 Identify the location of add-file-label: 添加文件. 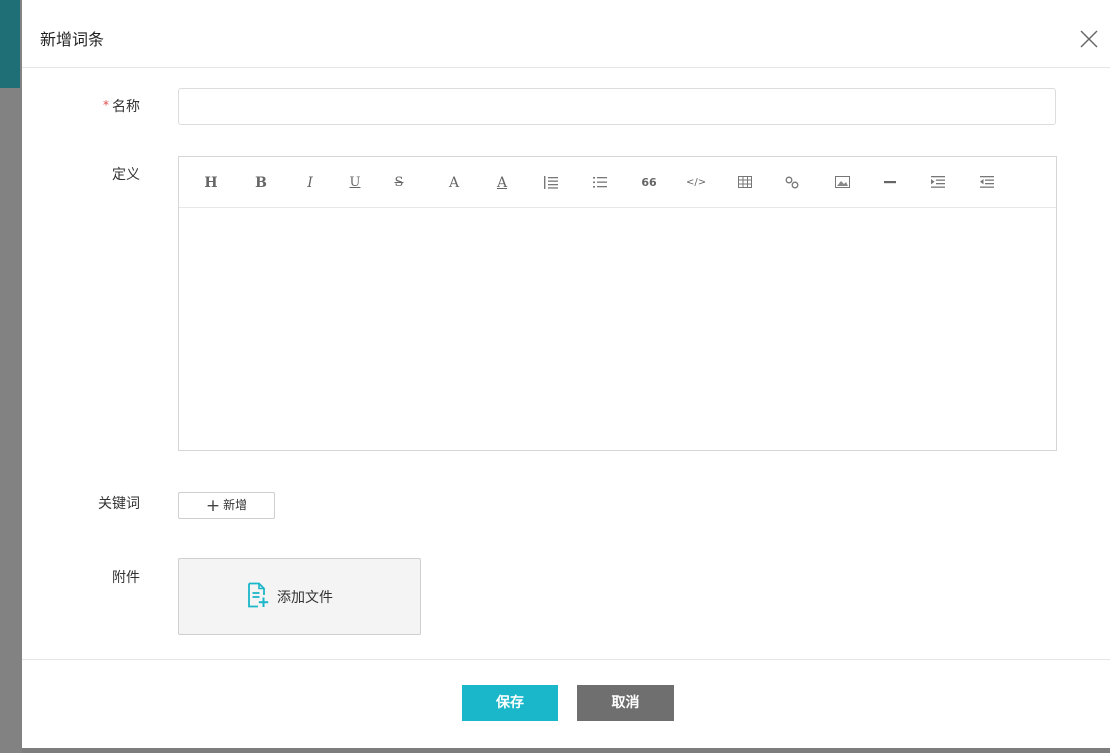
(305, 598).